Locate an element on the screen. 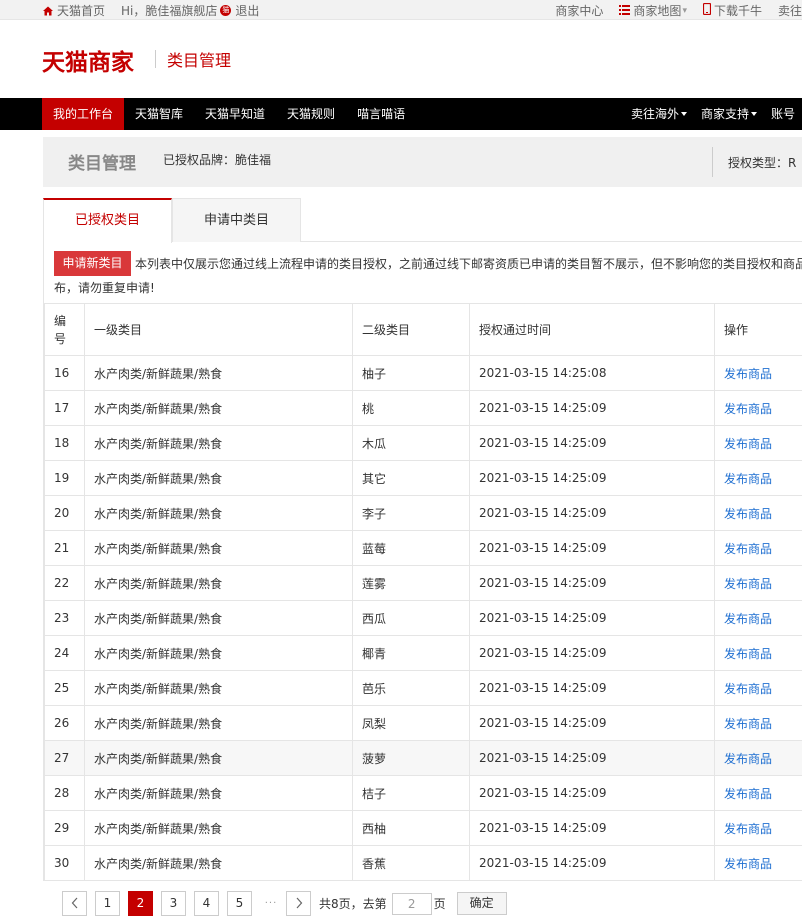  confirm-page-button: 确定 is located at coordinates (481, 903).